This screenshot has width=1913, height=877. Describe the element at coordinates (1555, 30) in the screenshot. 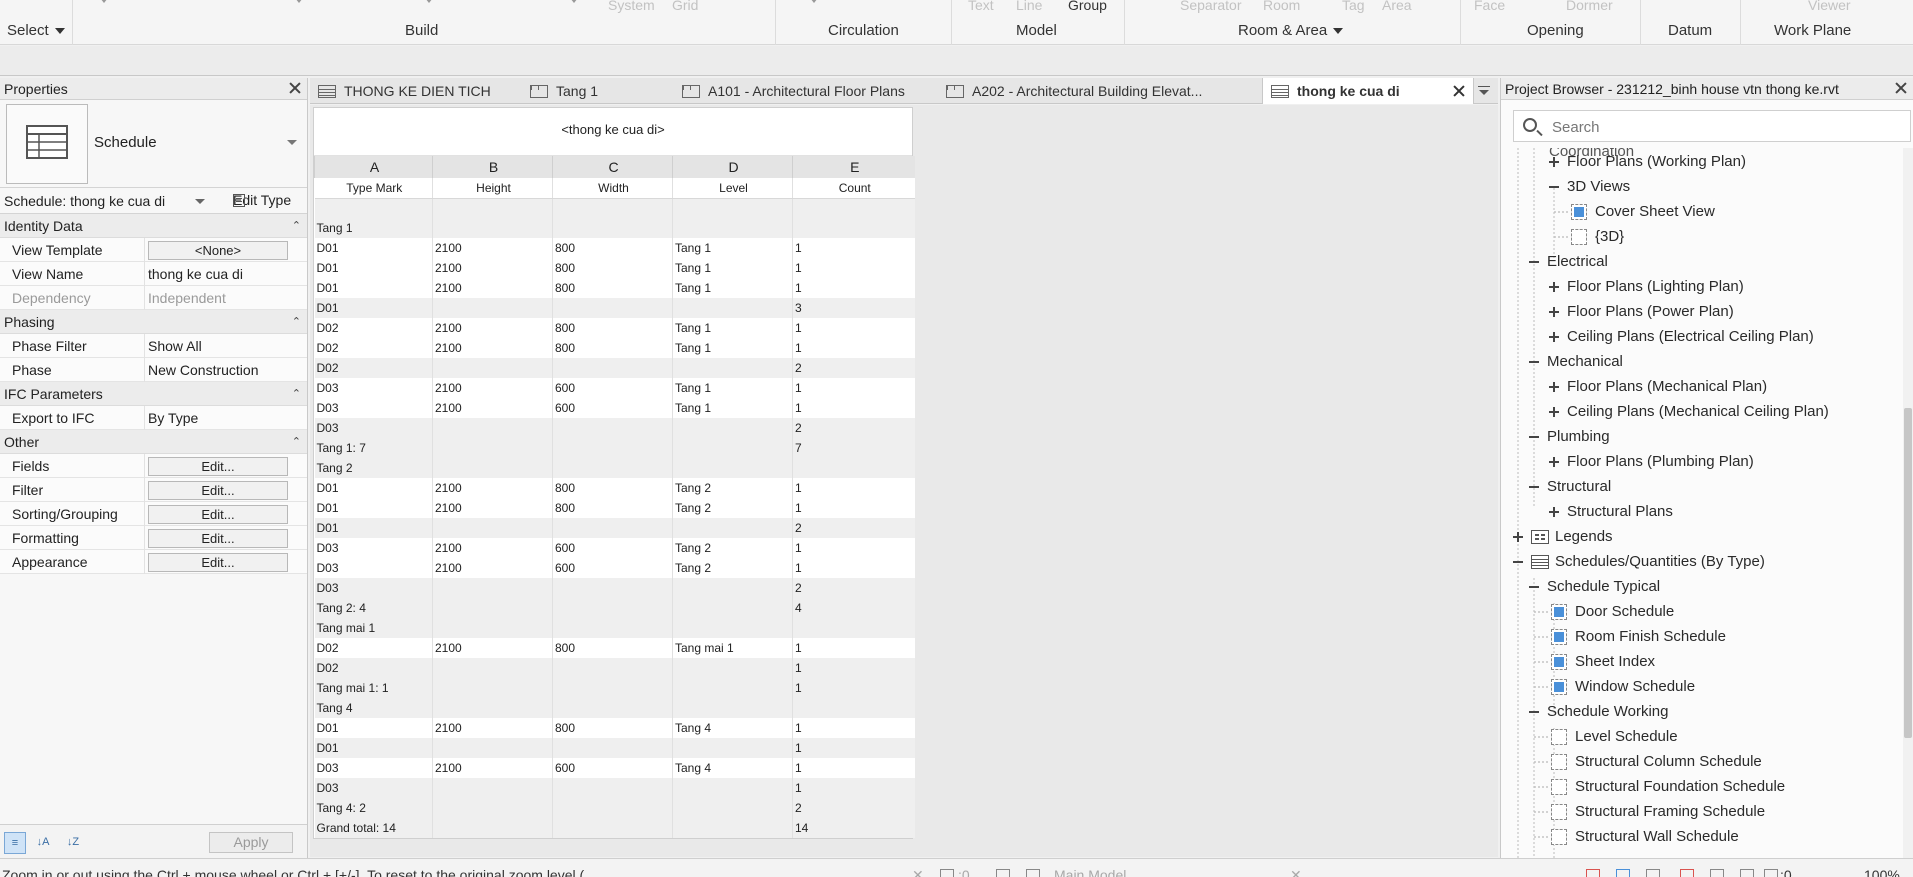

I see `ribbon-group-opening: Opening` at that location.